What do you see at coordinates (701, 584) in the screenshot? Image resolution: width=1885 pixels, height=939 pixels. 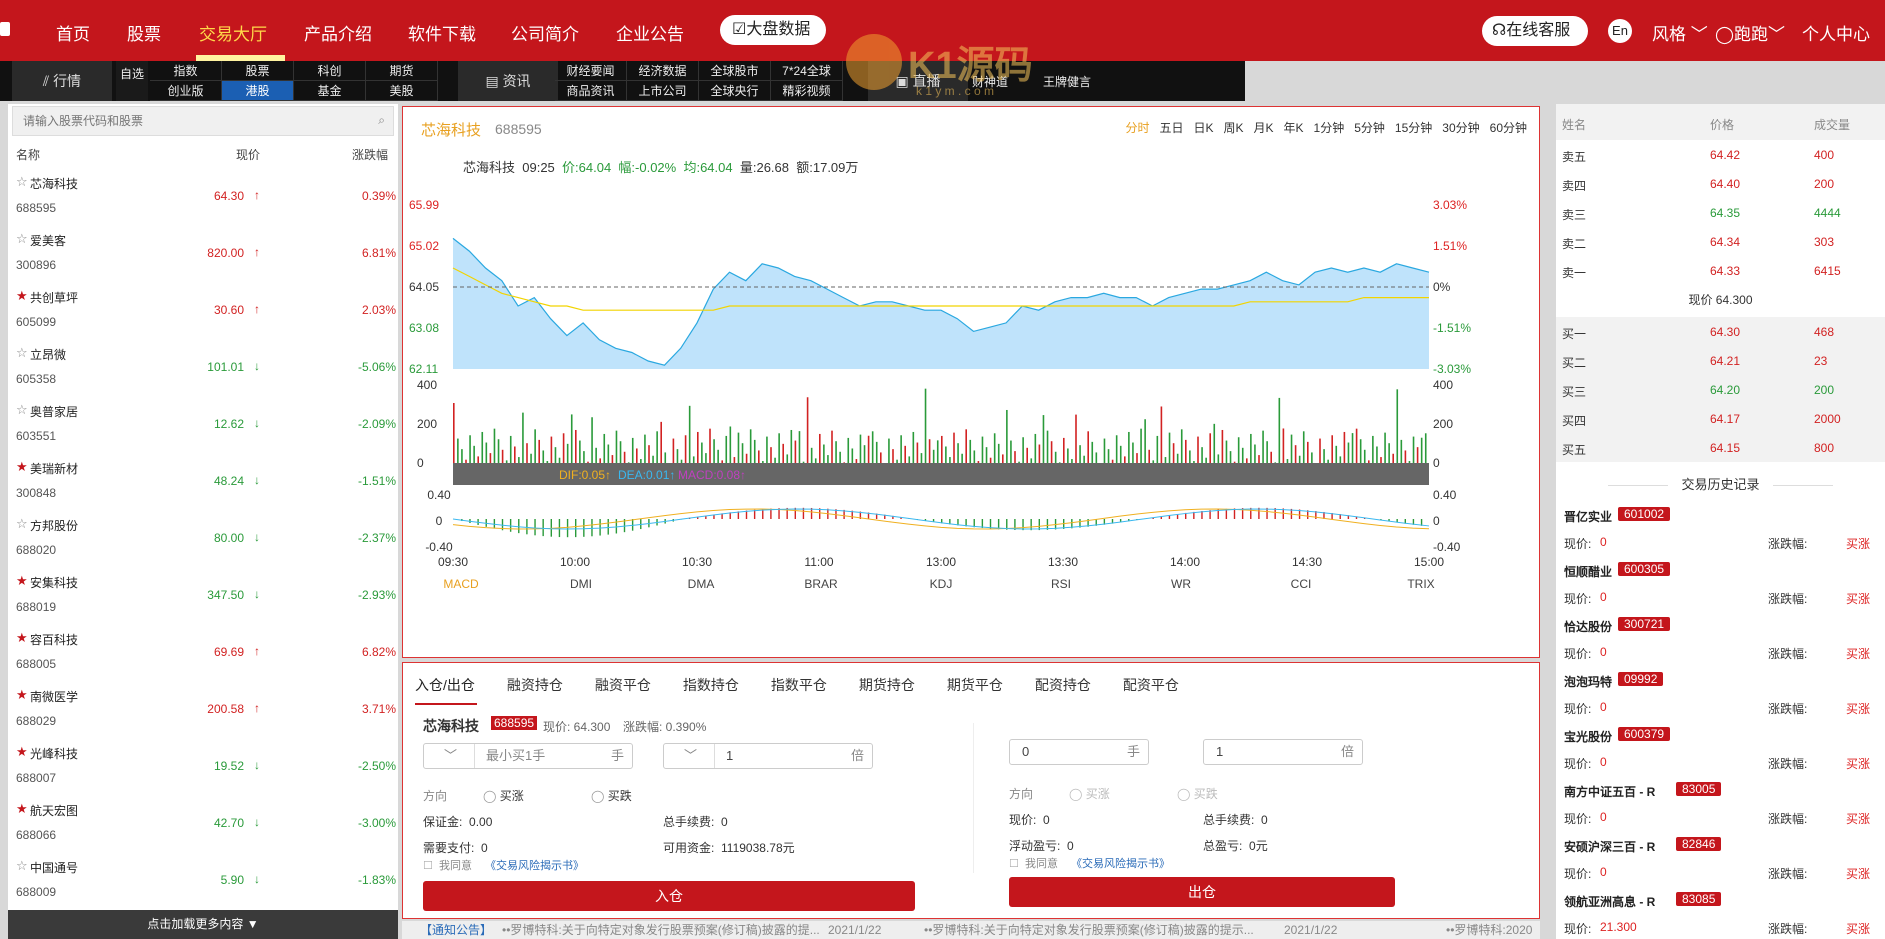 I see `indicator-tab: DMA` at bounding box center [701, 584].